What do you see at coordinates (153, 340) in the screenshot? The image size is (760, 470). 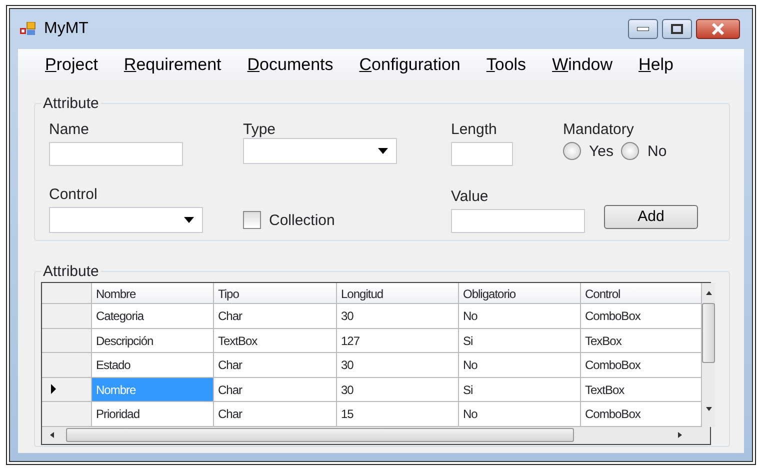 I see `table-cell: Descripción` at bounding box center [153, 340].